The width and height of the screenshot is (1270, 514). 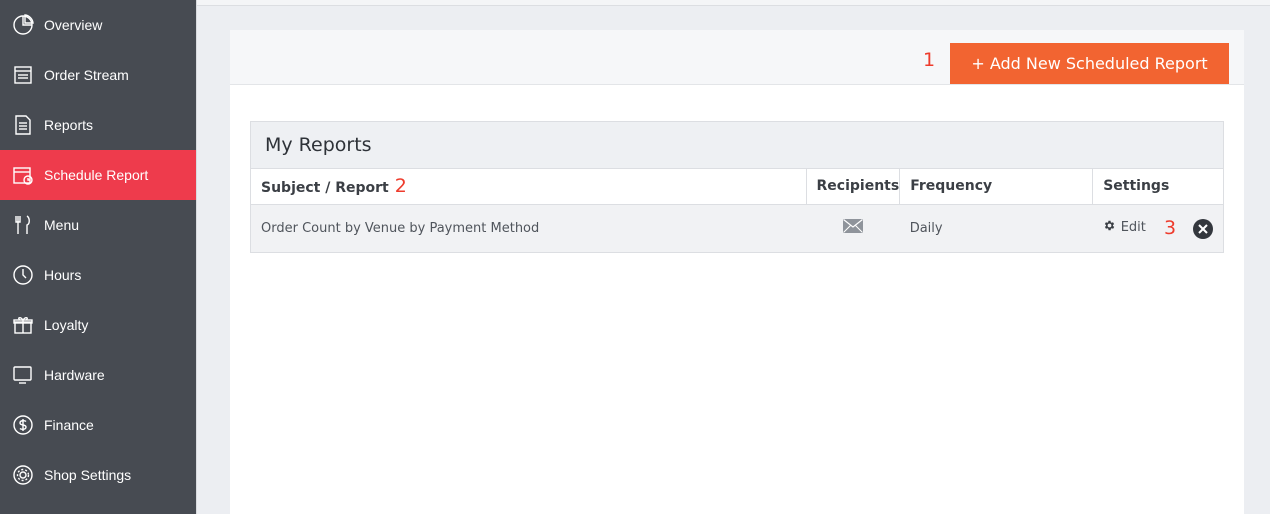 I want to click on envelope-icon, so click(x=852, y=228).